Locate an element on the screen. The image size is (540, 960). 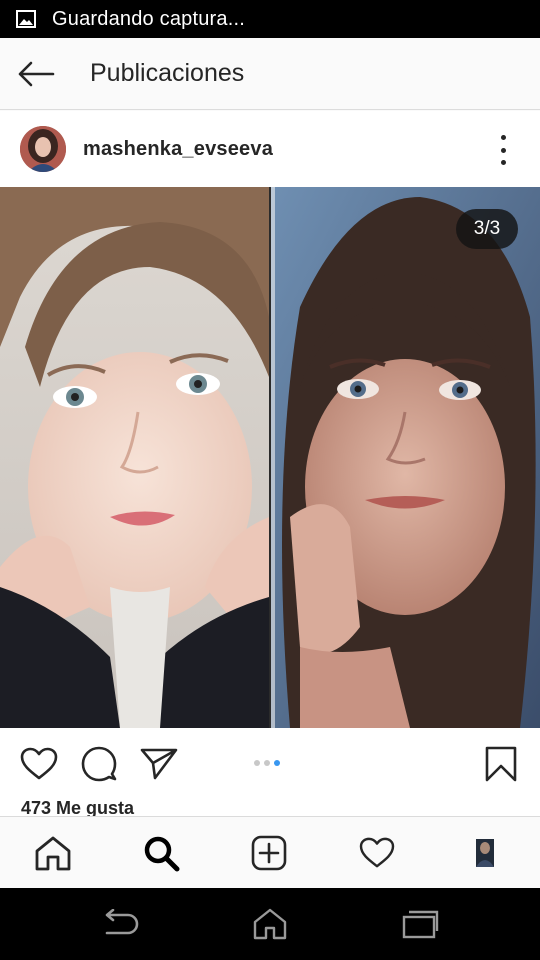
recents-icon is located at coordinates (420, 924).